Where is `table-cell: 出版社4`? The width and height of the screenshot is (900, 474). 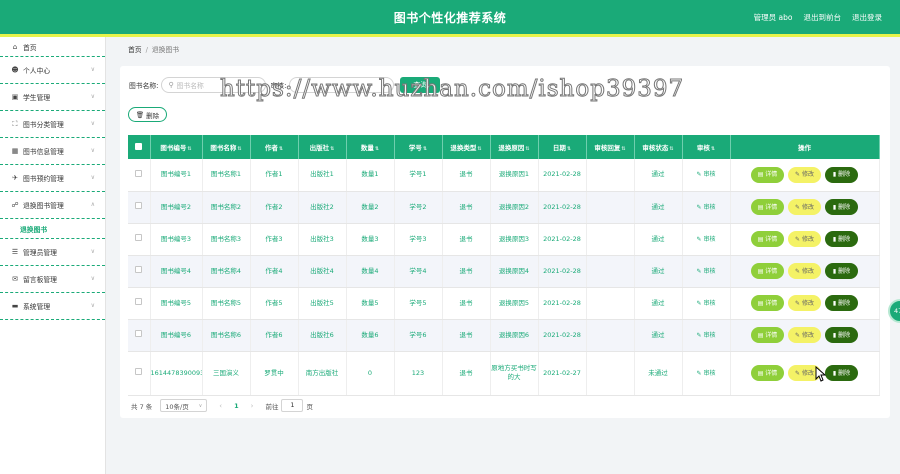
table-cell: 出版社4 is located at coordinates (322, 271).